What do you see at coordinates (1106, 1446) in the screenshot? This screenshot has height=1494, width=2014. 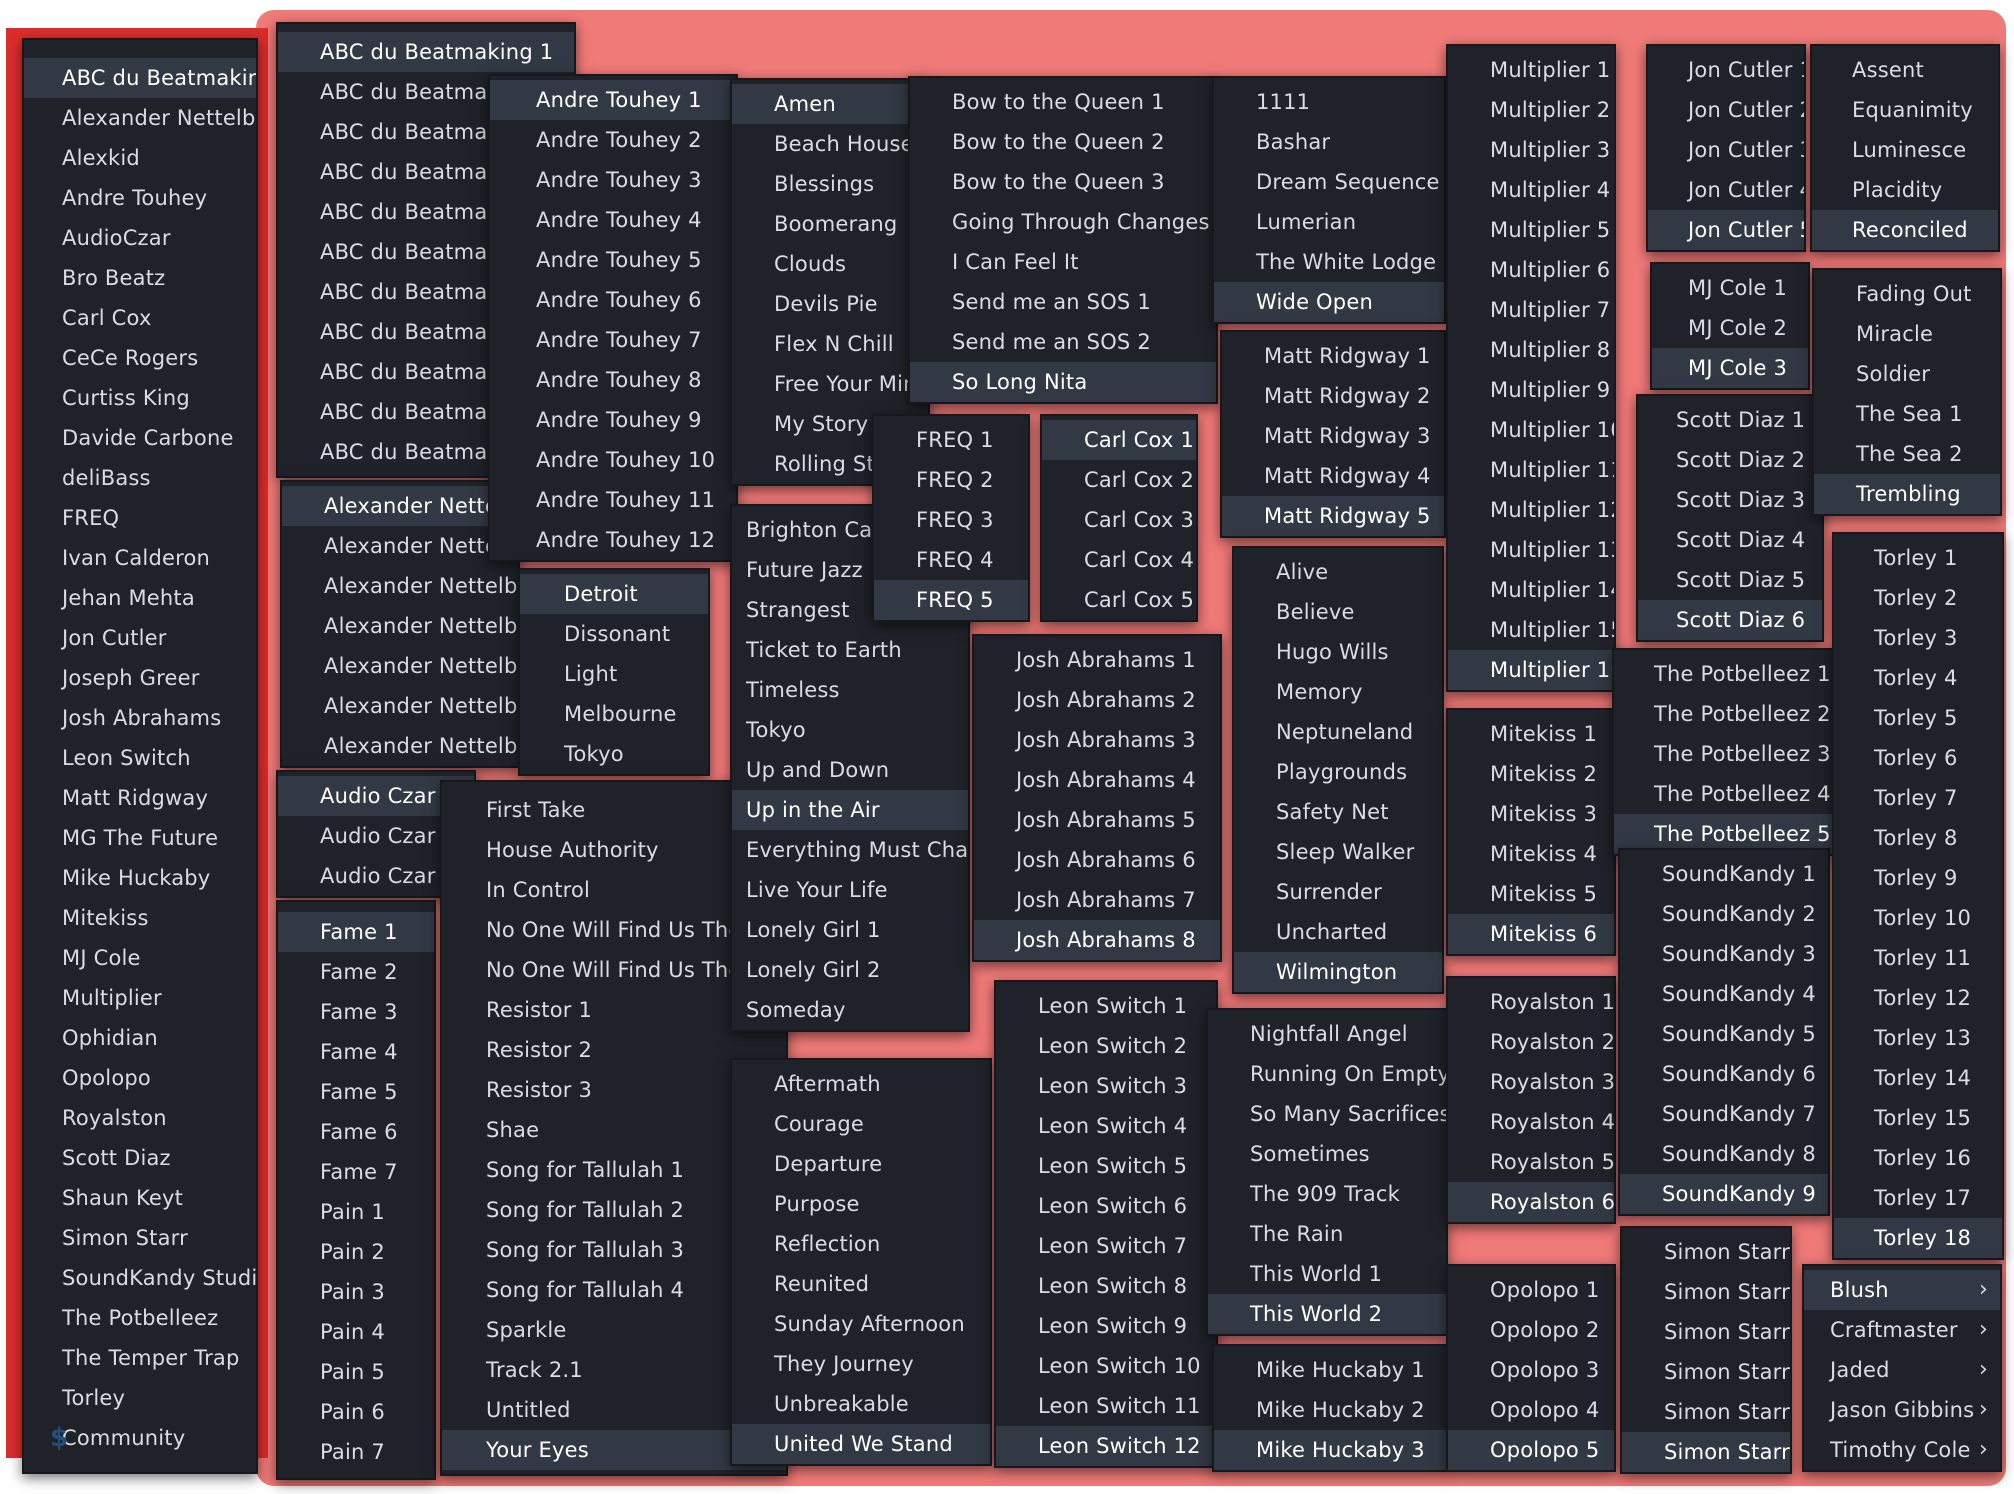 I see `leon-item: Leon Switch 12` at bounding box center [1106, 1446].